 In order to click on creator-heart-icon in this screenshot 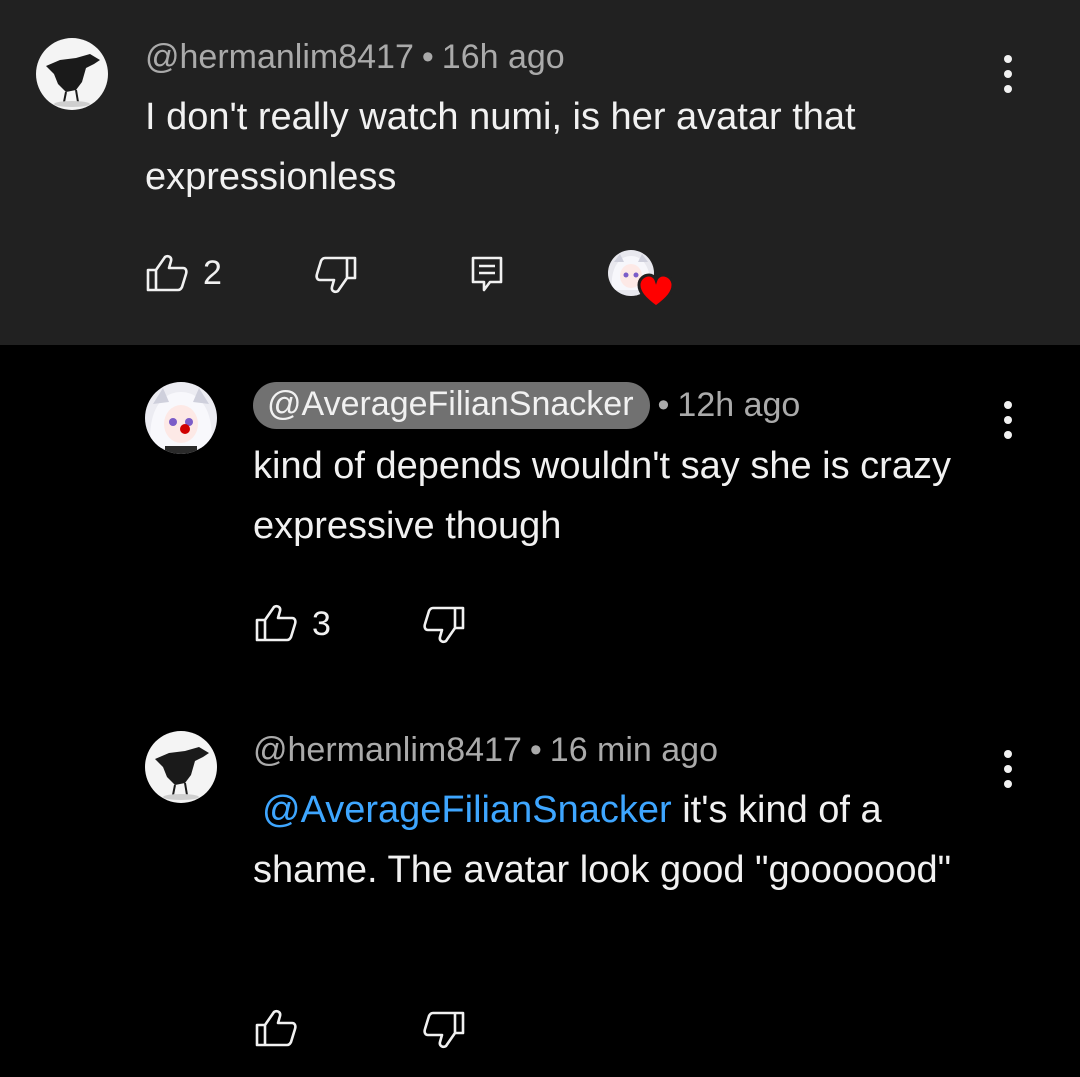, I will do `click(656, 291)`.